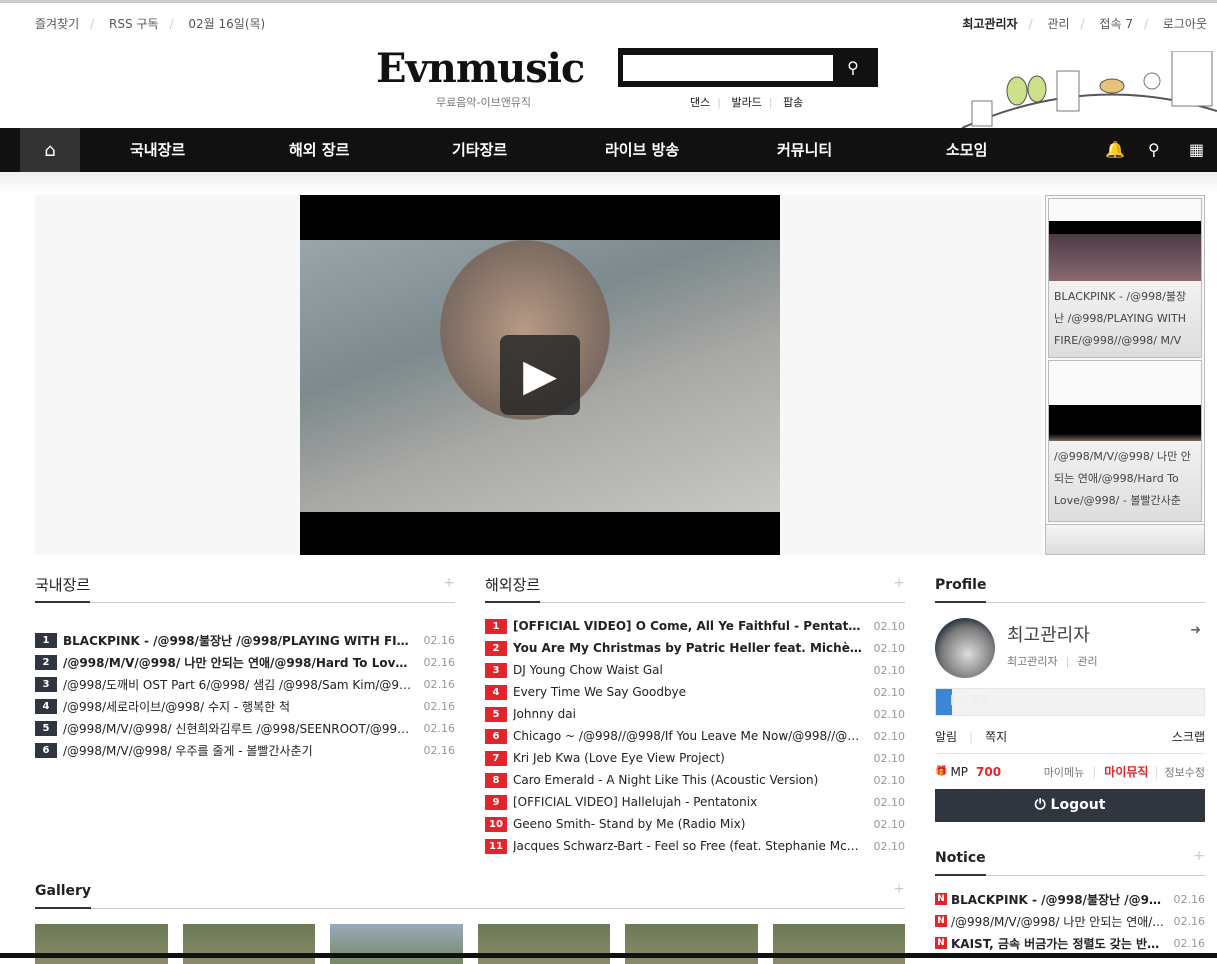  Describe the element at coordinates (1126, 771) in the screenshot. I see `my-music-link: 마이뮤직` at that location.